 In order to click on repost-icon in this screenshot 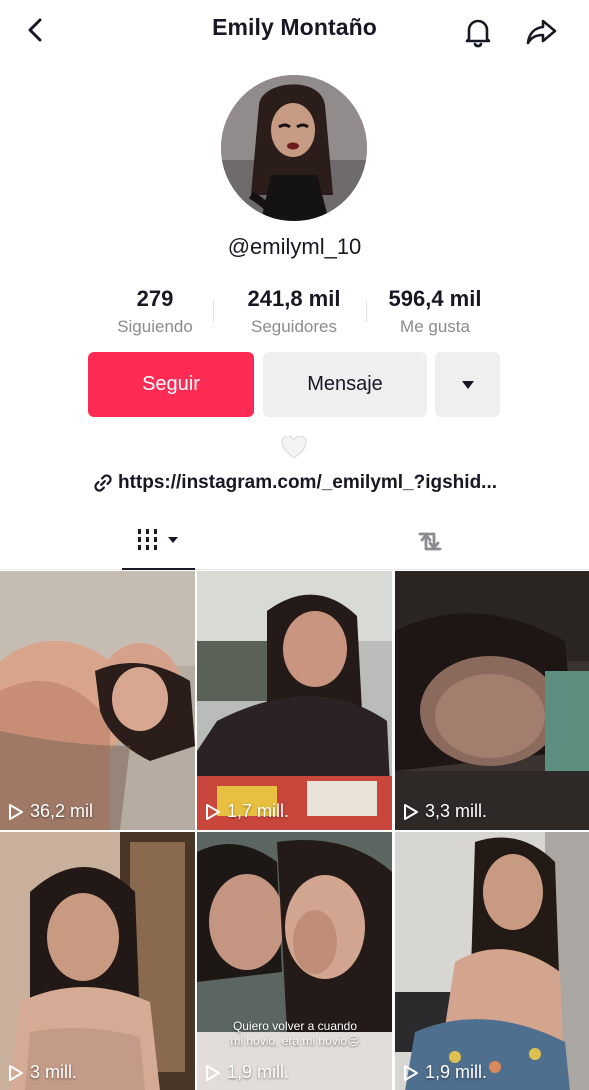, I will do `click(430, 541)`.